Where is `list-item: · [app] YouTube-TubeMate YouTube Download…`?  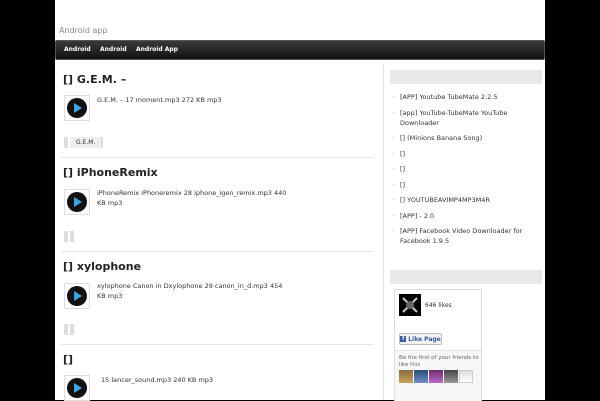 list-item: · [app] YouTube-TubeMate YouTube Download… is located at coordinates (465, 118).